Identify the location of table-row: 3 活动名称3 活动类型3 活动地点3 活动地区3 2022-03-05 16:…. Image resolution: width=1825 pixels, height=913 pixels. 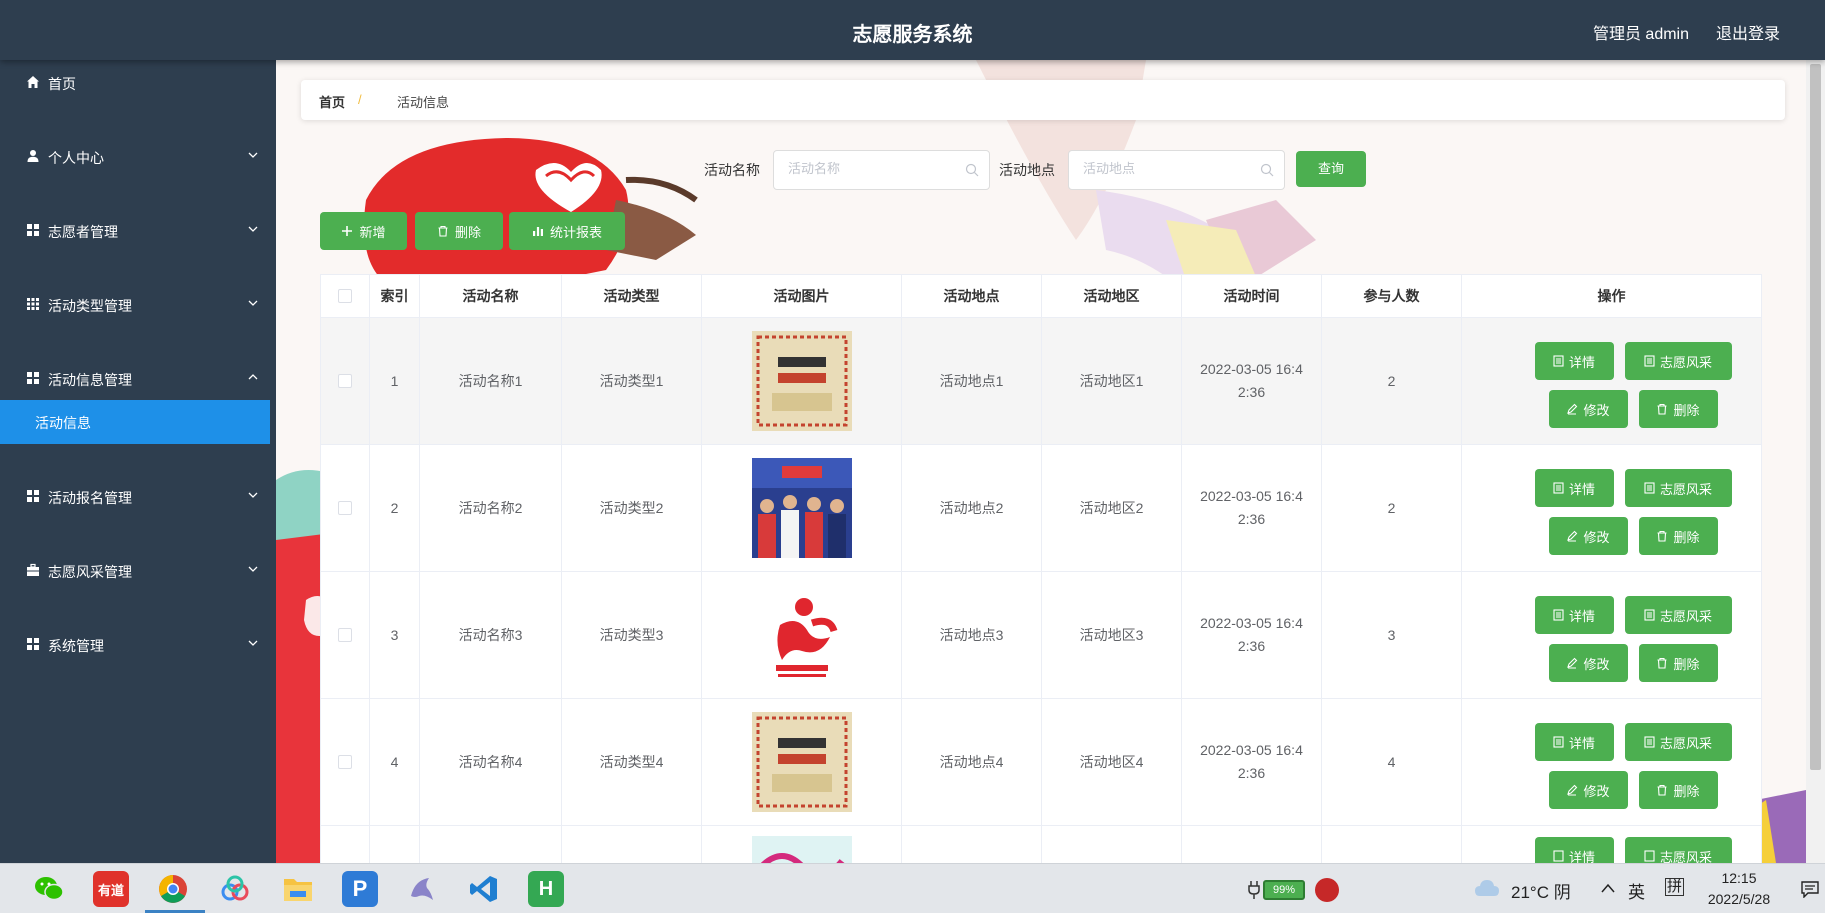
(1041, 635).